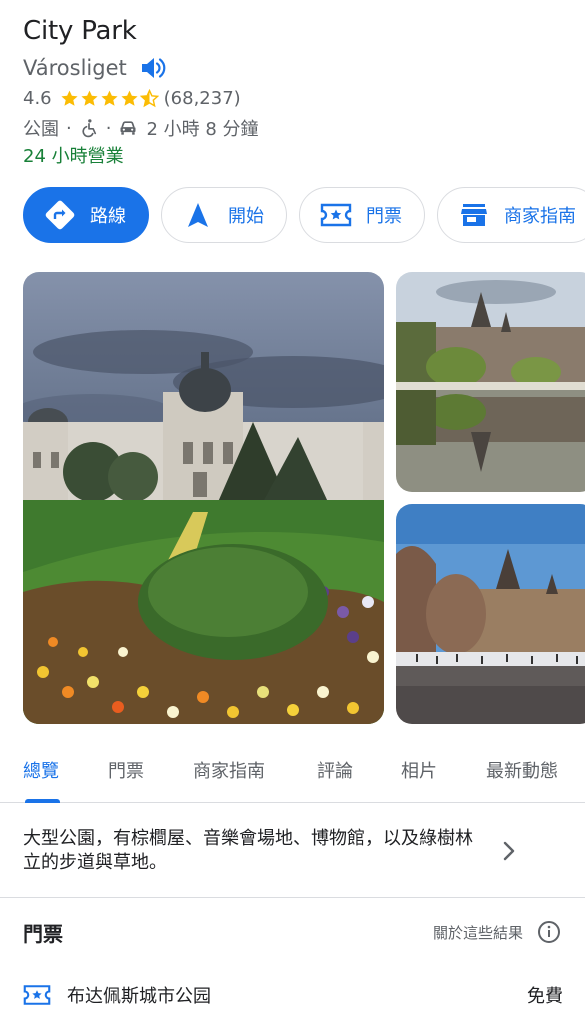  Describe the element at coordinates (474, 215) in the screenshot. I see `store-icon` at that location.